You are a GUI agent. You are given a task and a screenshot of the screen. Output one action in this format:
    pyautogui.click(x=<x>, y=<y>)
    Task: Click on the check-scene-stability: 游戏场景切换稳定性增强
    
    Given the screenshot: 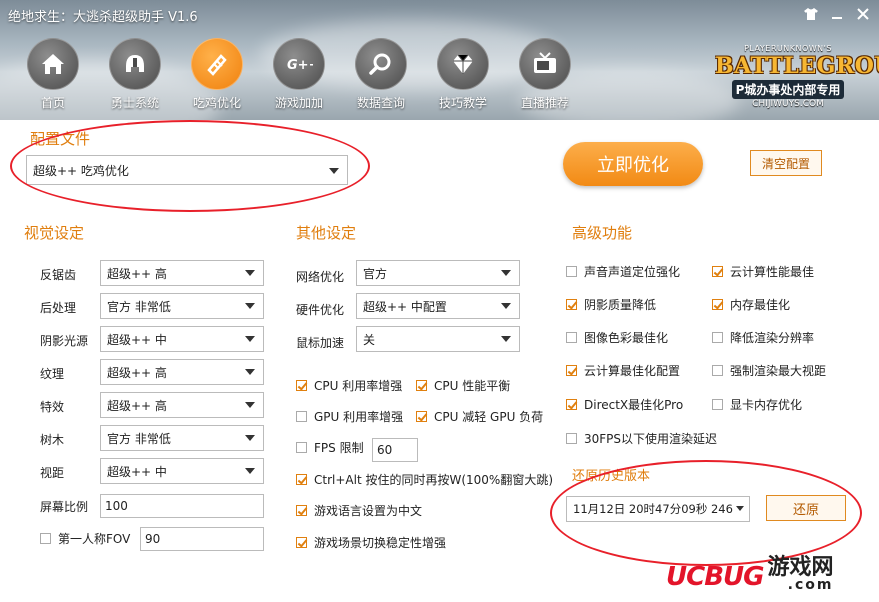 What is the action you would take?
    pyautogui.click(x=371, y=542)
    